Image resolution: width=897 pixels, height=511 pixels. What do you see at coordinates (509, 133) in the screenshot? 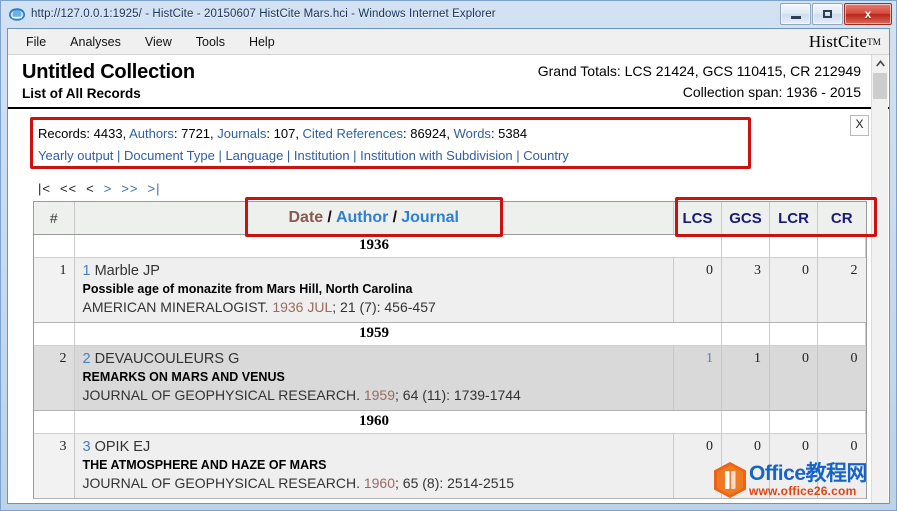
I see `stat-text-10: : 5384` at bounding box center [509, 133].